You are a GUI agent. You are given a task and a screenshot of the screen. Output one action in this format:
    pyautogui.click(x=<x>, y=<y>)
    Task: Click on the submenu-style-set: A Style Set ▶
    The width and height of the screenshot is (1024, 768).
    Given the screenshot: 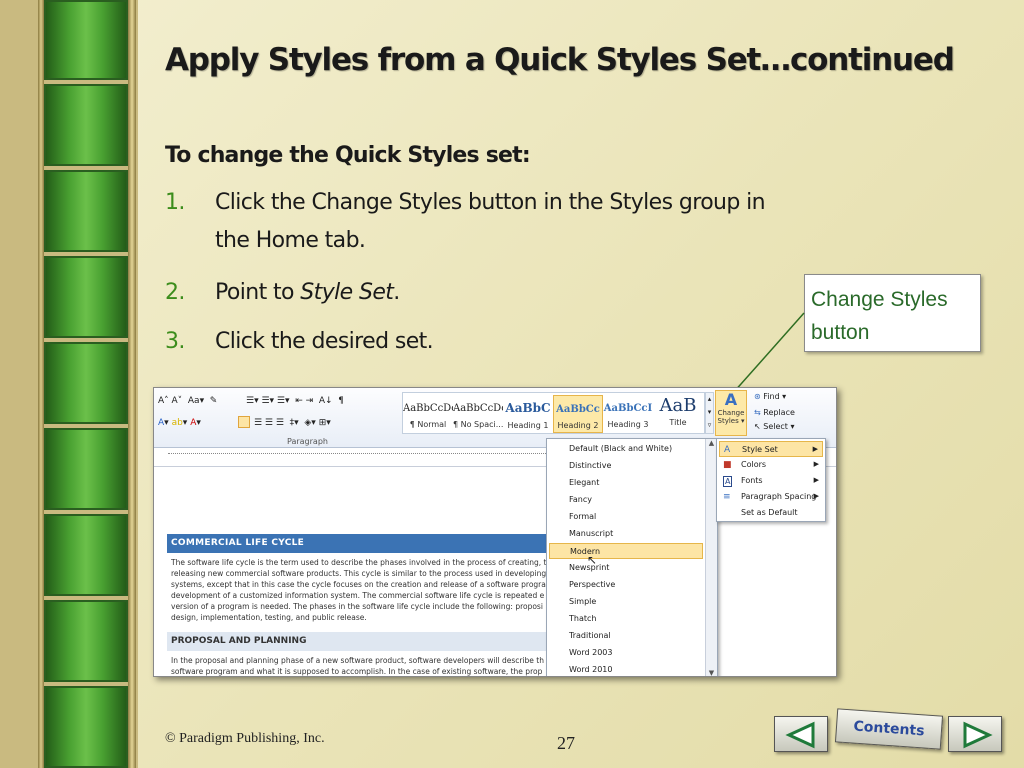 What is the action you would take?
    pyautogui.click(x=771, y=449)
    